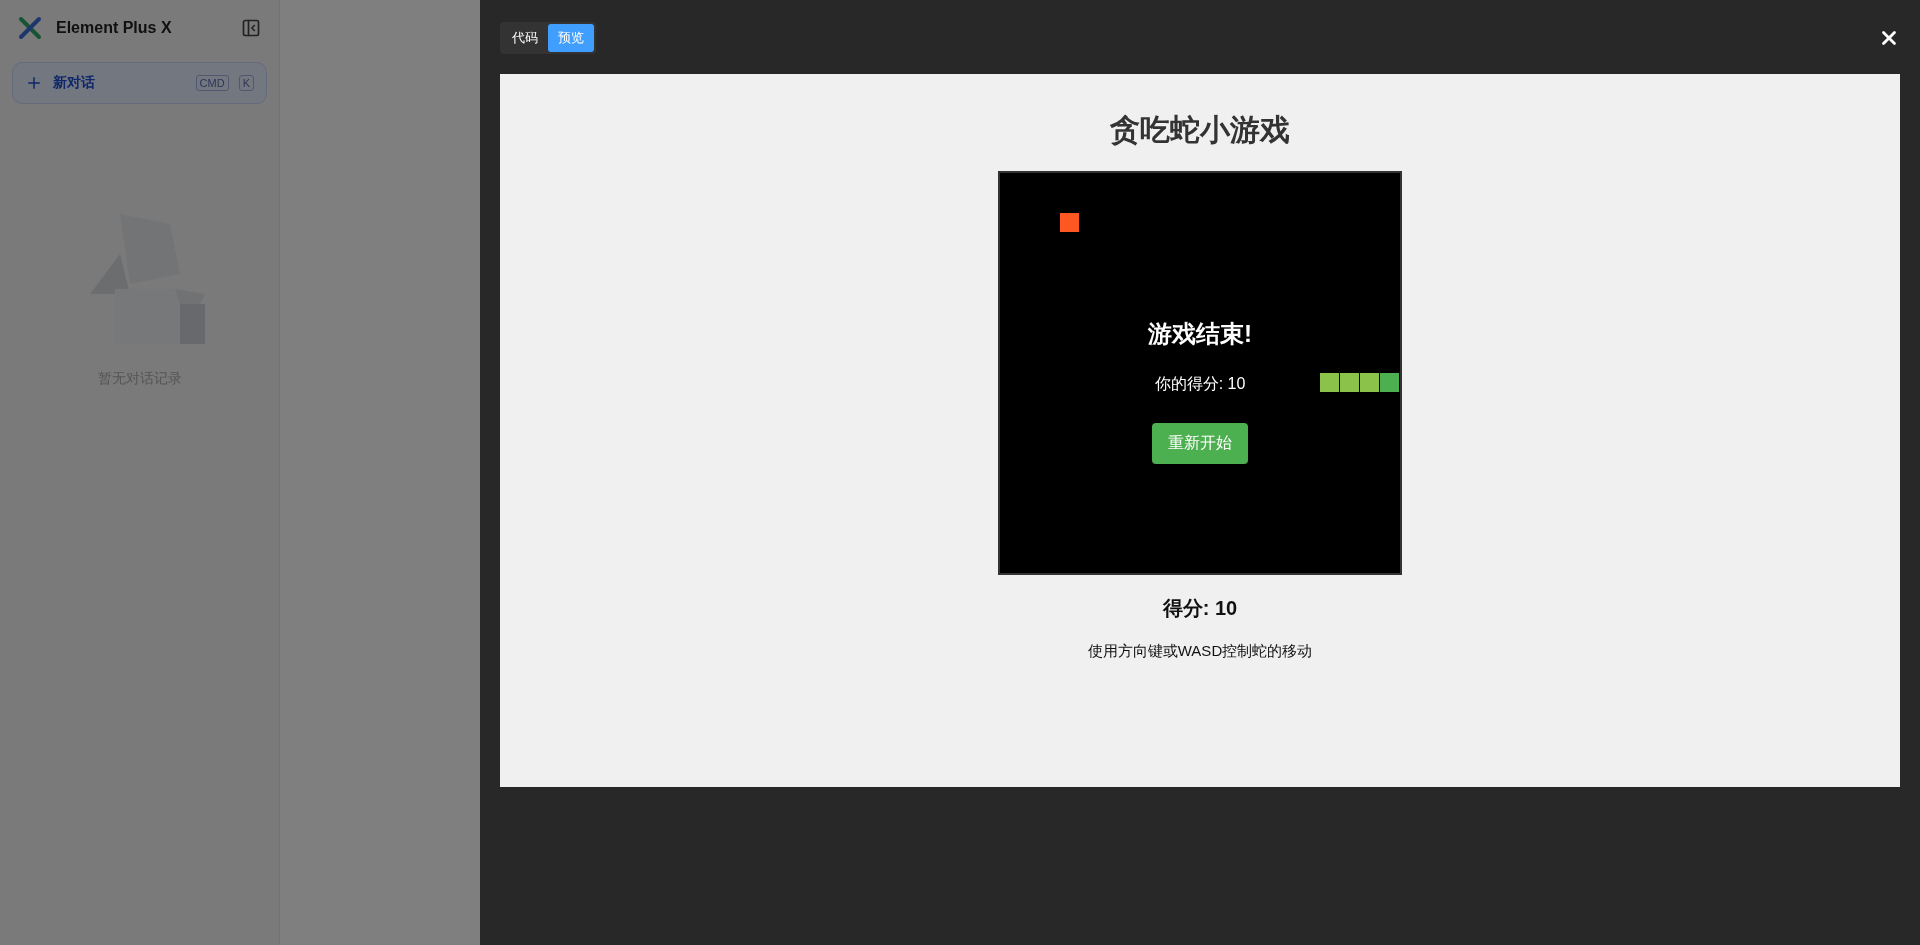  I want to click on new-chat-button: 新对话 CMD K, so click(139, 83).